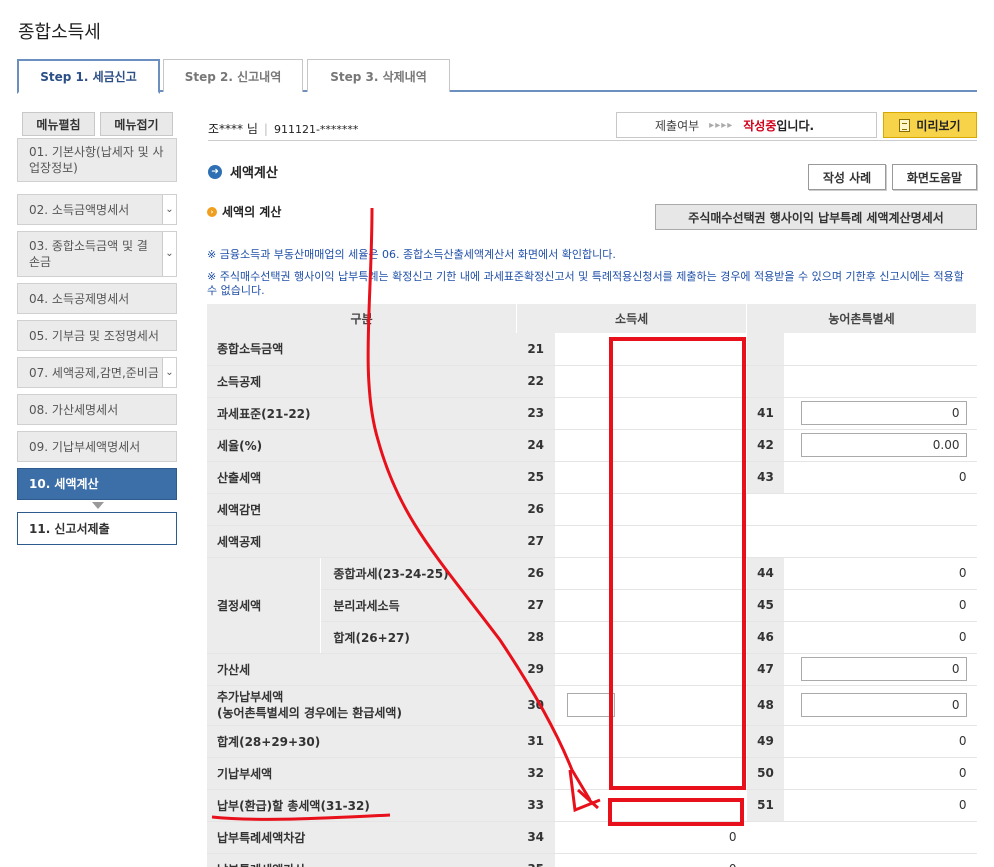 Image resolution: width=994 pixels, height=867 pixels. I want to click on status-suffix: 입니다., so click(795, 125).